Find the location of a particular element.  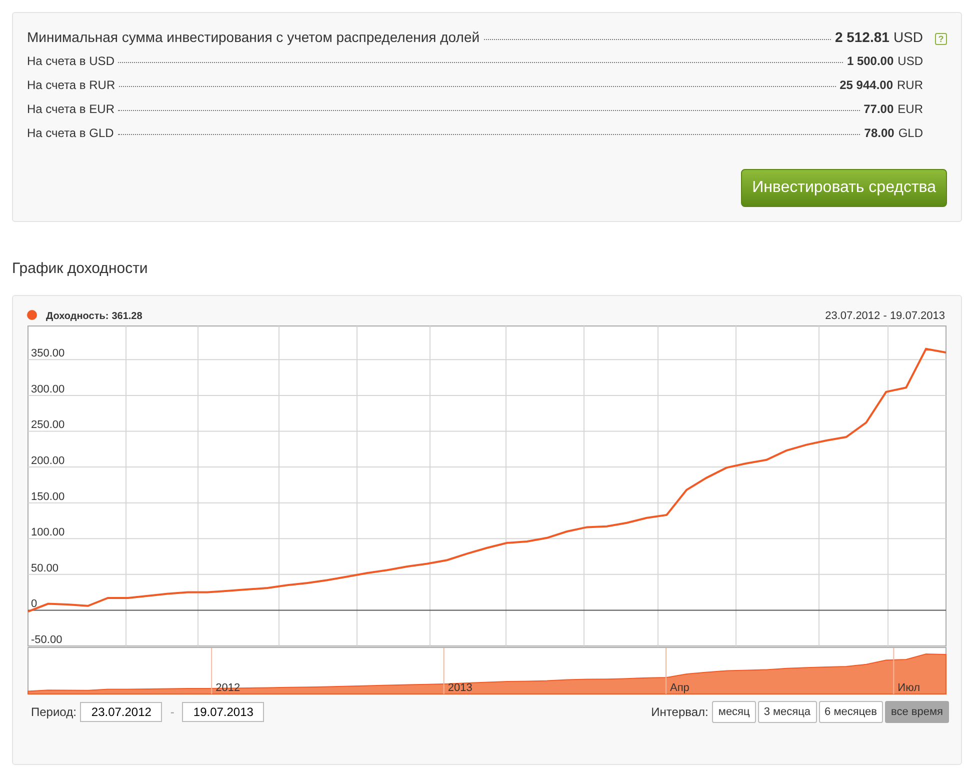

amount-value: 2 512.81 is located at coordinates (862, 37).